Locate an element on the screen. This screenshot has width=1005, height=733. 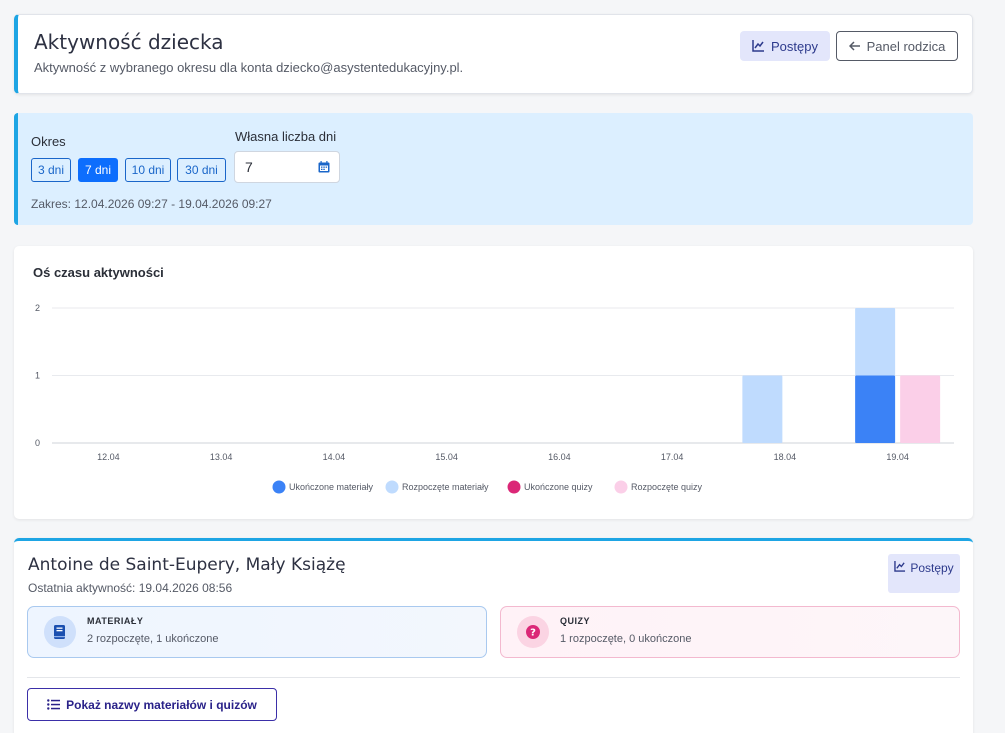
legend-label: Ukończone quizy is located at coordinates (558, 487).